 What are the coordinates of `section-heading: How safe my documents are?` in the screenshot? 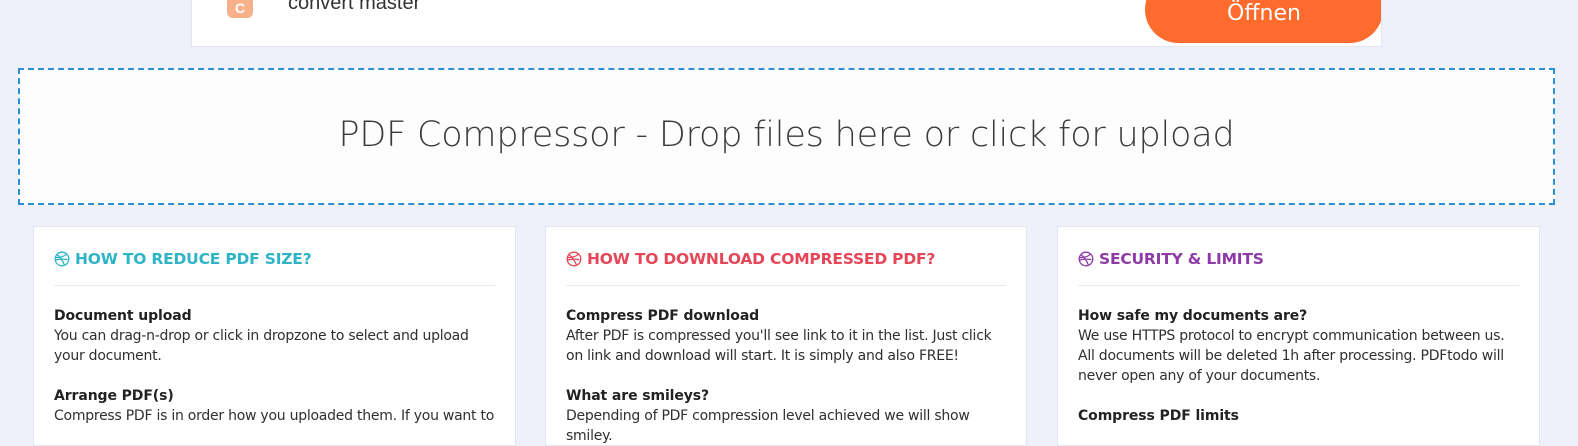 It's located at (1193, 316).